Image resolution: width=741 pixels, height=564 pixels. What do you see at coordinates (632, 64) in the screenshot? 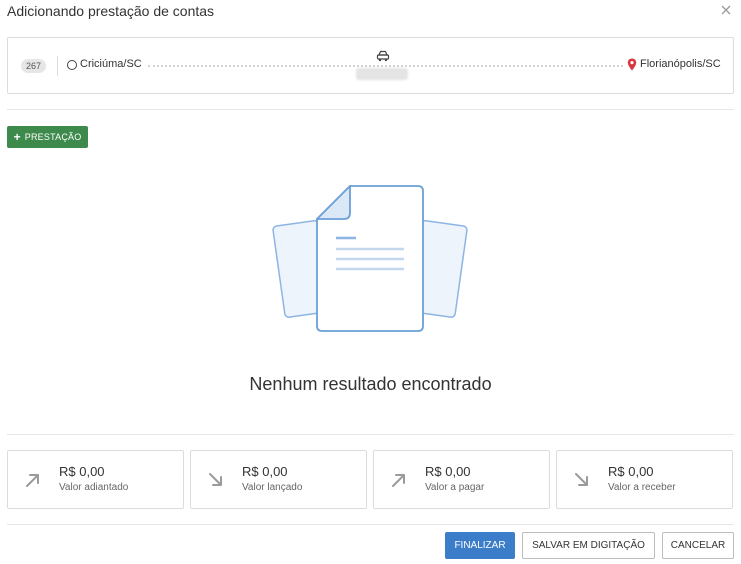
I see `map-pin-icon` at bounding box center [632, 64].